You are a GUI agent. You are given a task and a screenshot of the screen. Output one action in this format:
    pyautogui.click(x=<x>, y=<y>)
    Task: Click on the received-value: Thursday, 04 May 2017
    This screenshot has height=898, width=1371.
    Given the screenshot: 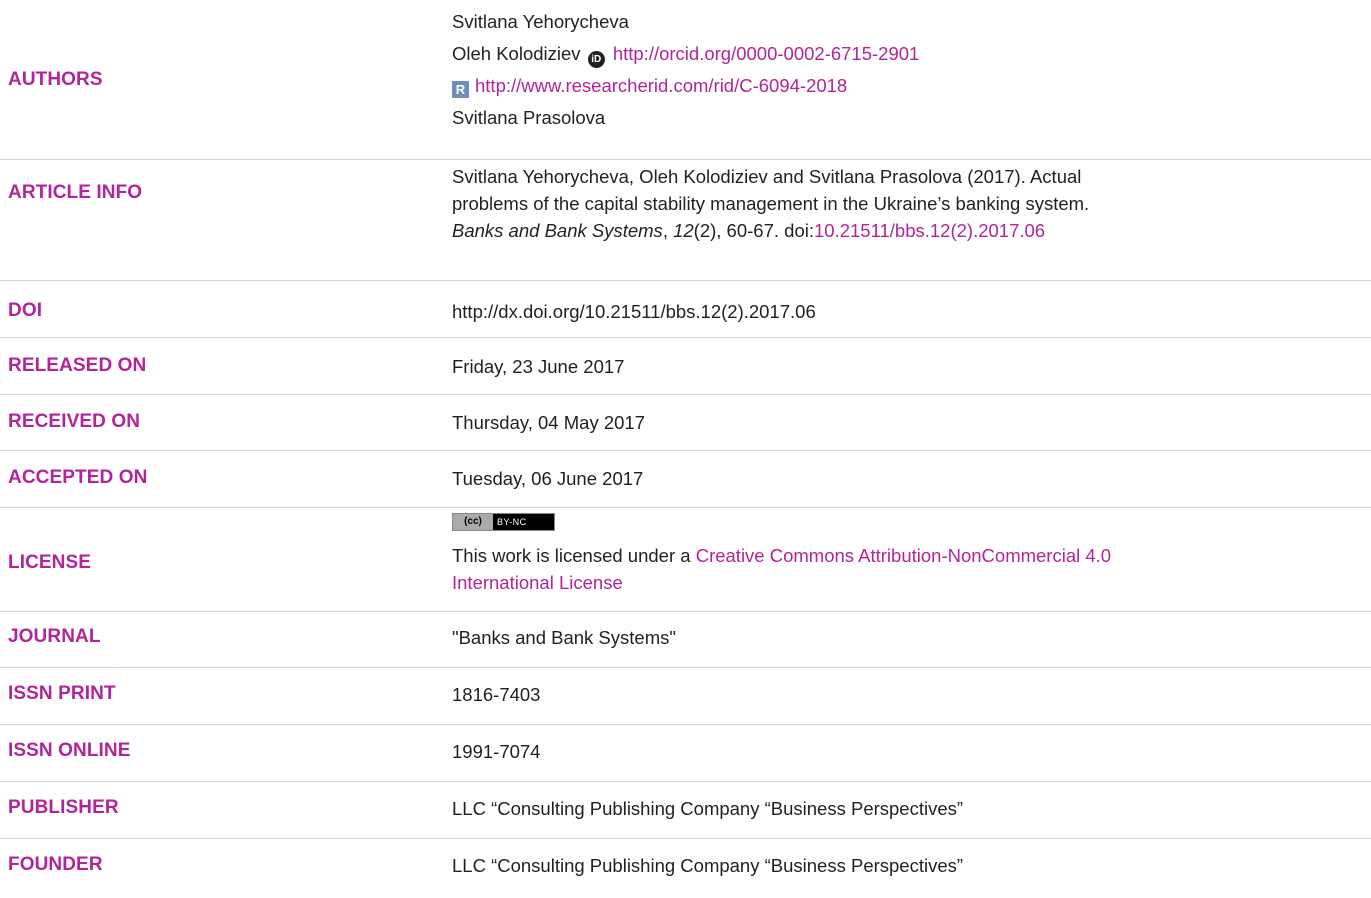 What is the action you would take?
    pyautogui.click(x=548, y=422)
    